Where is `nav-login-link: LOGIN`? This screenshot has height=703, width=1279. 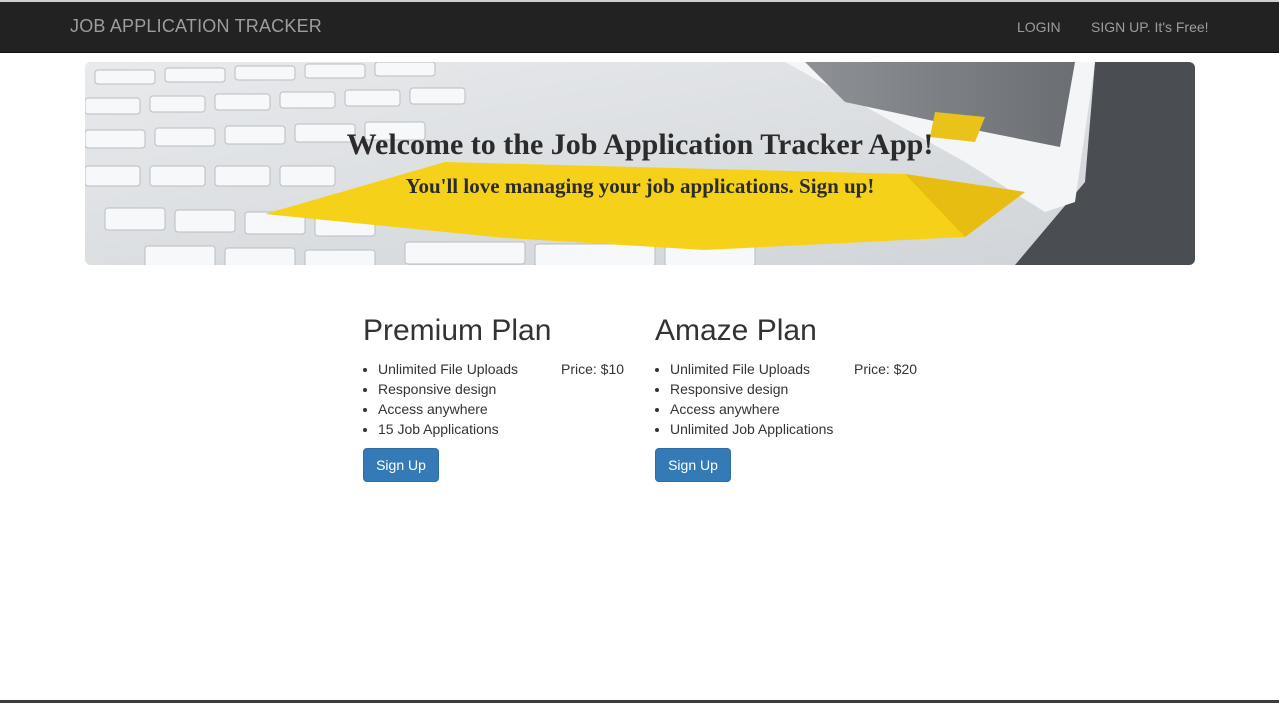
nav-login-link: LOGIN is located at coordinates (1039, 27).